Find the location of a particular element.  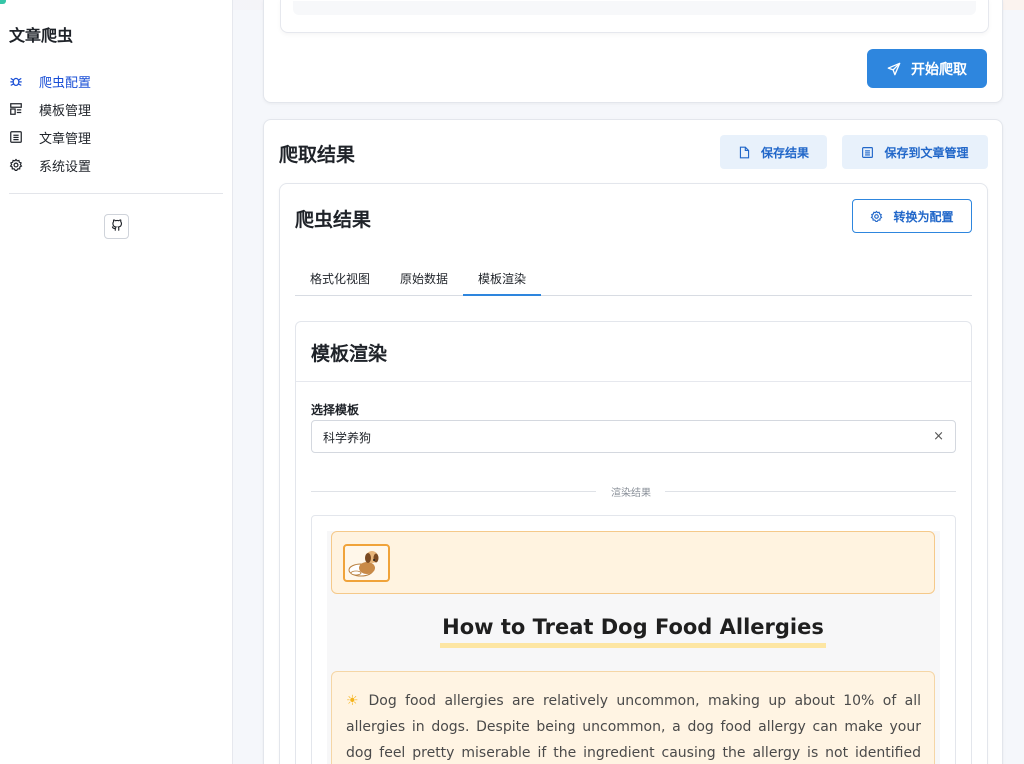

save-to-articles-button: 保存到文章管理 is located at coordinates (915, 152).